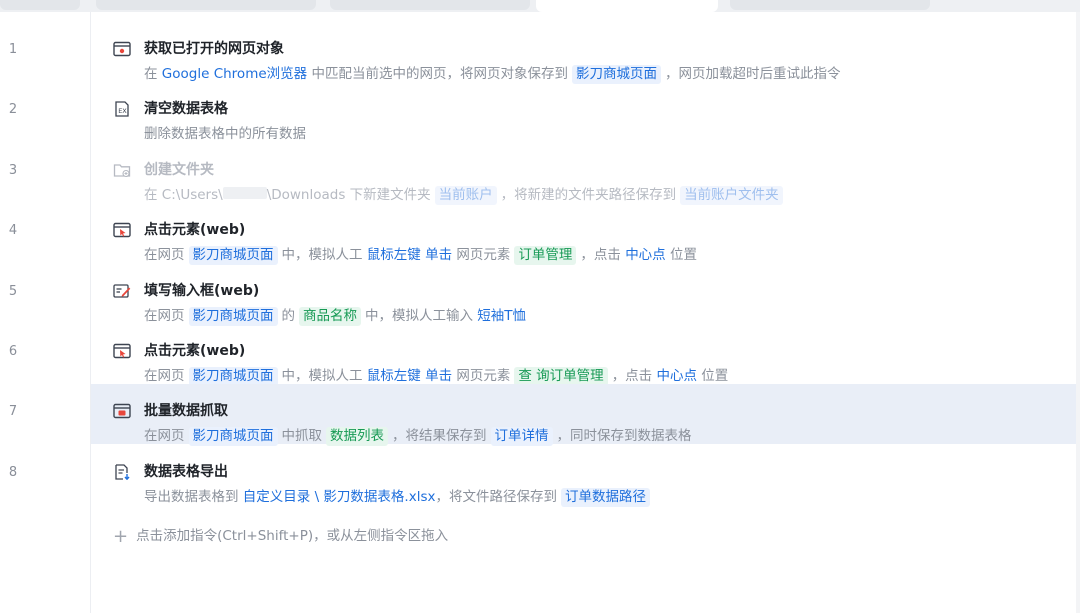 The width and height of the screenshot is (1080, 613). I want to click on desc-text: ，同时保存到数据表格, so click(624, 436).